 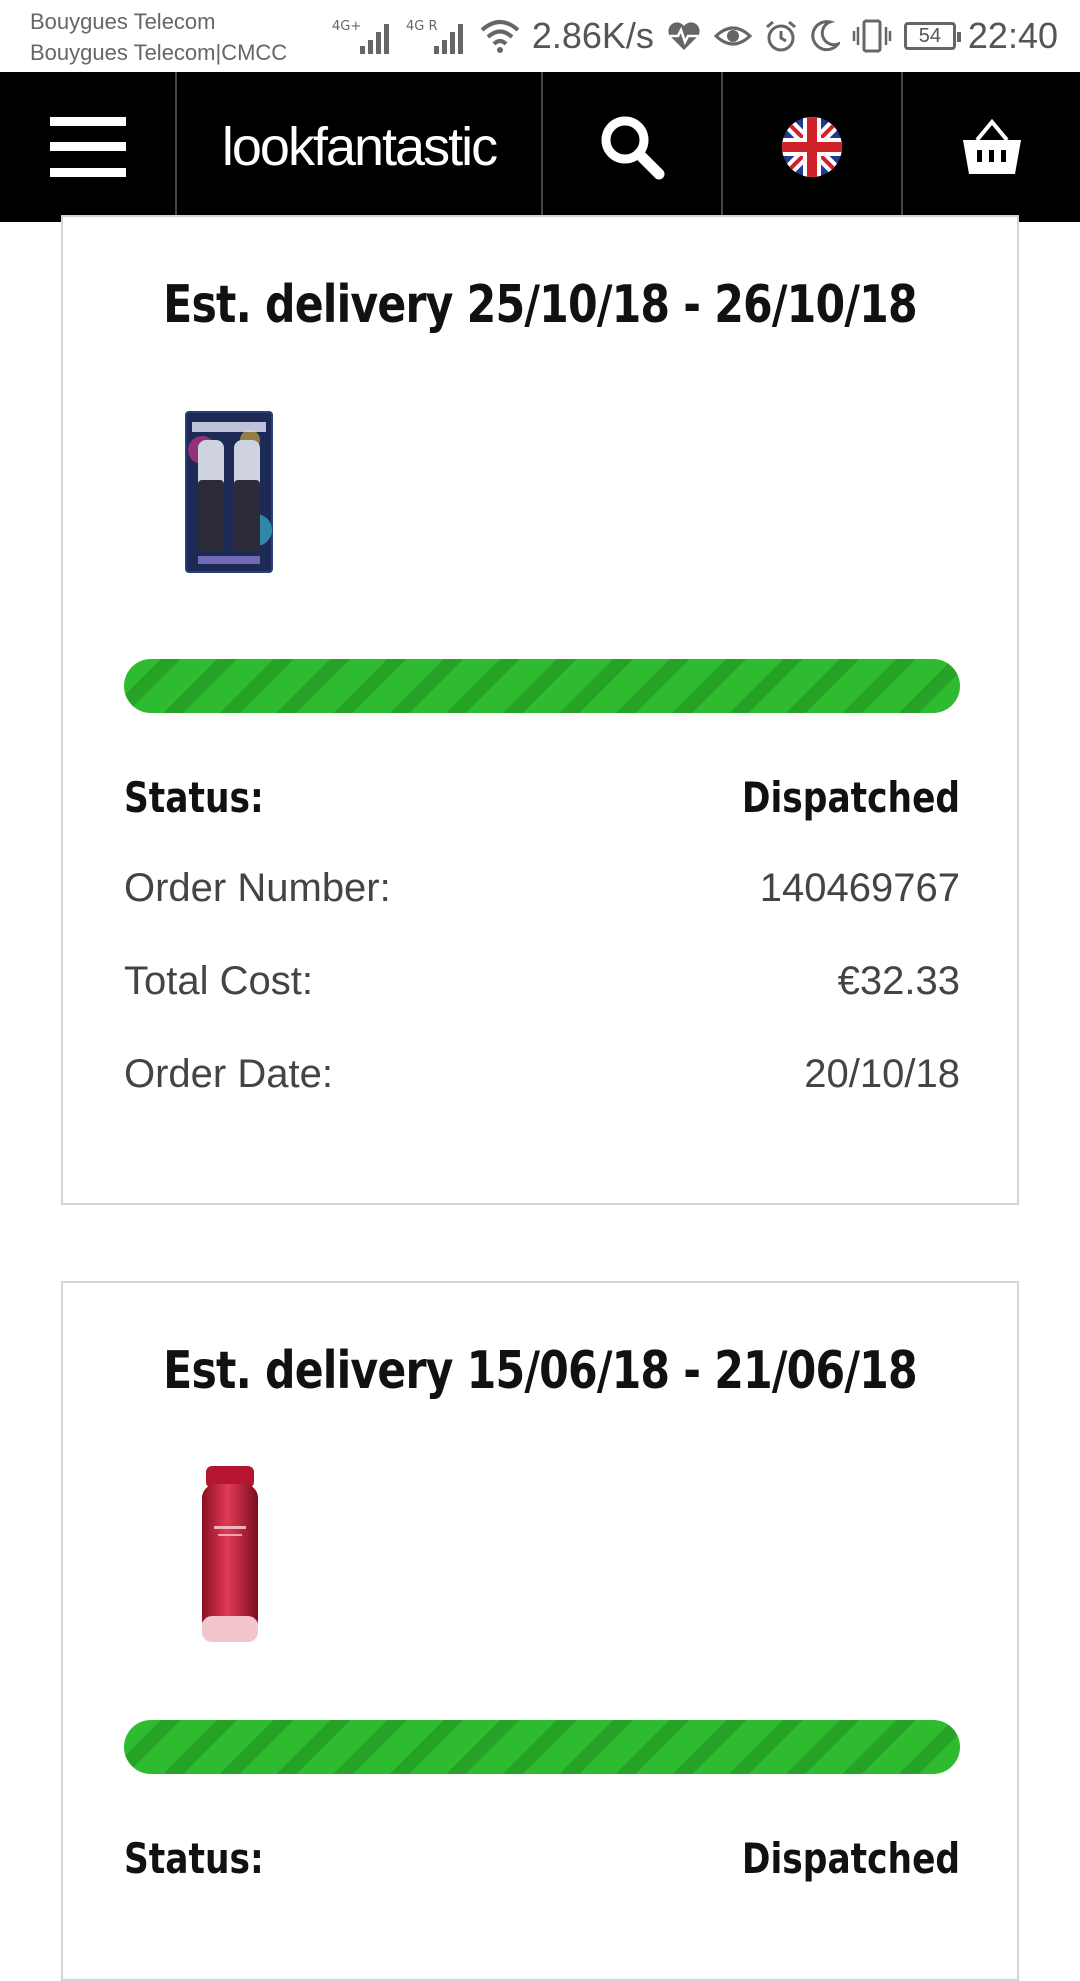 What do you see at coordinates (872, 36) in the screenshot?
I see `vibrate-icon` at bounding box center [872, 36].